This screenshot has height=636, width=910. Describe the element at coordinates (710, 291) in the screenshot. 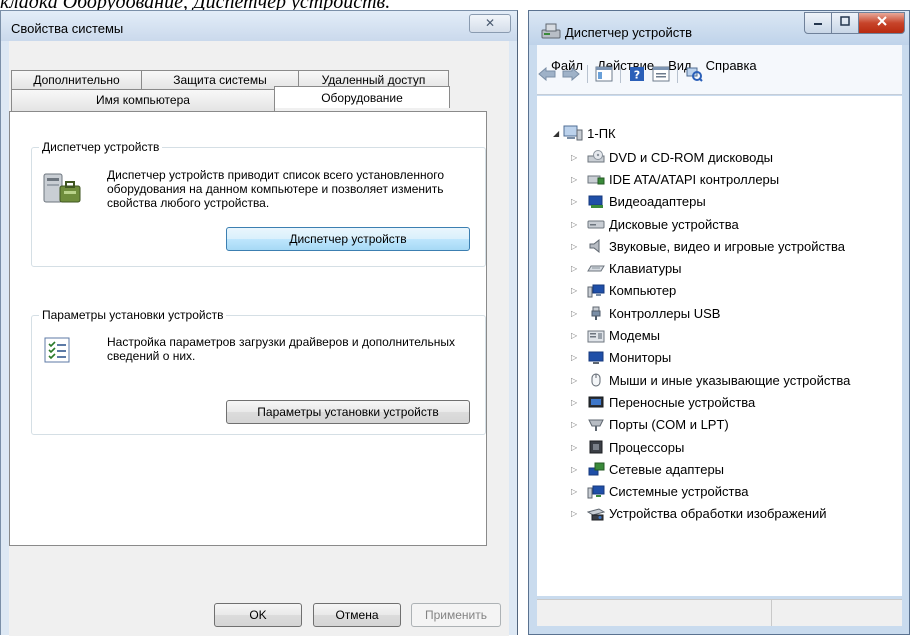

I see `tree-item-computer: ▷ Компьютер` at that location.